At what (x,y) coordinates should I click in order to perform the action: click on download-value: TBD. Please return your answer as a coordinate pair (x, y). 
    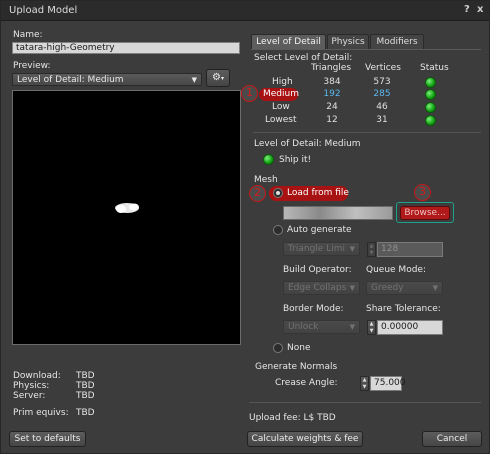
    Looking at the image, I should click on (85, 376).